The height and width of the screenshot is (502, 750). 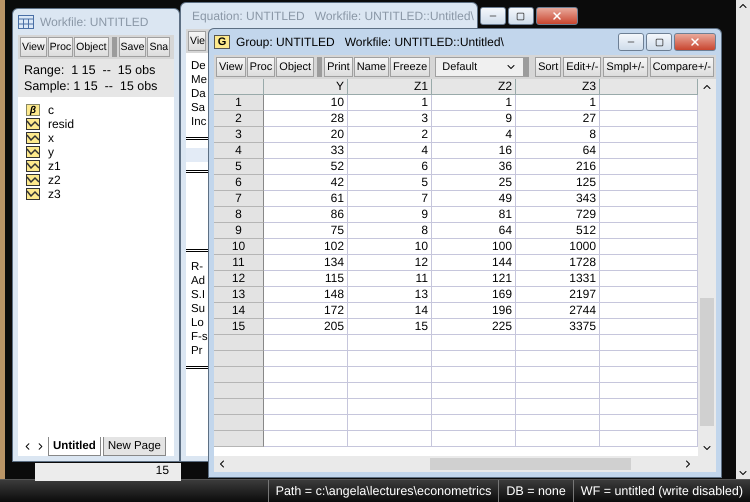 I want to click on table-cell: 169, so click(x=474, y=295).